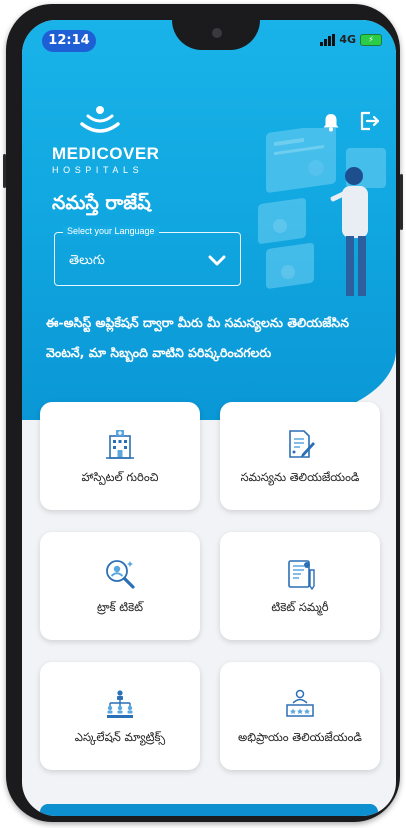  Describe the element at coordinates (120, 444) in the screenshot. I see `hospital-icon` at that location.